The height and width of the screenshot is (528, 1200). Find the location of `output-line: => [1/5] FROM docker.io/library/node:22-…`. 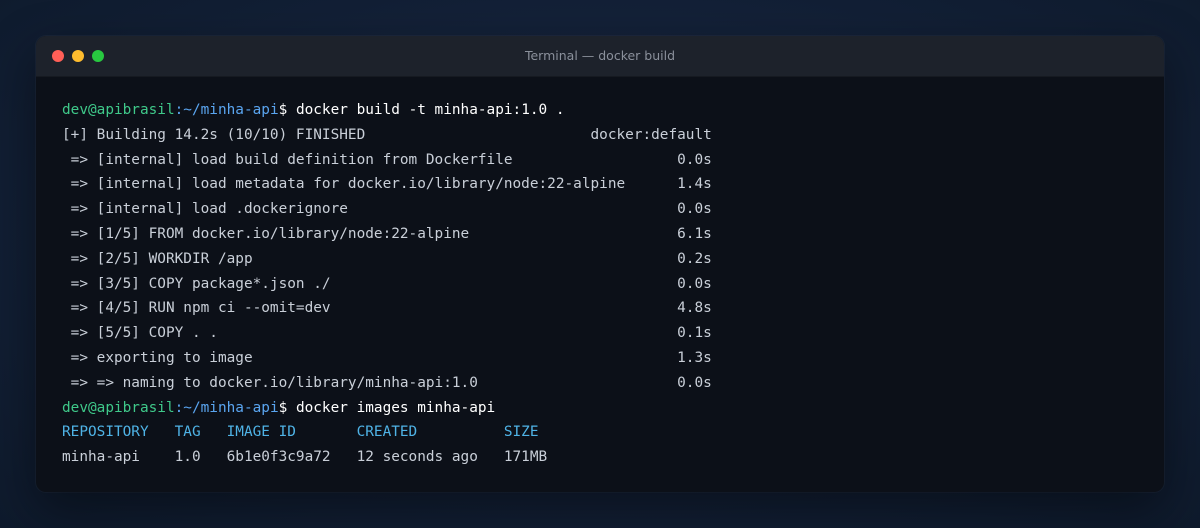

output-line: => [1/5] FROM docker.io/library/node:22-… is located at coordinates (387, 233).